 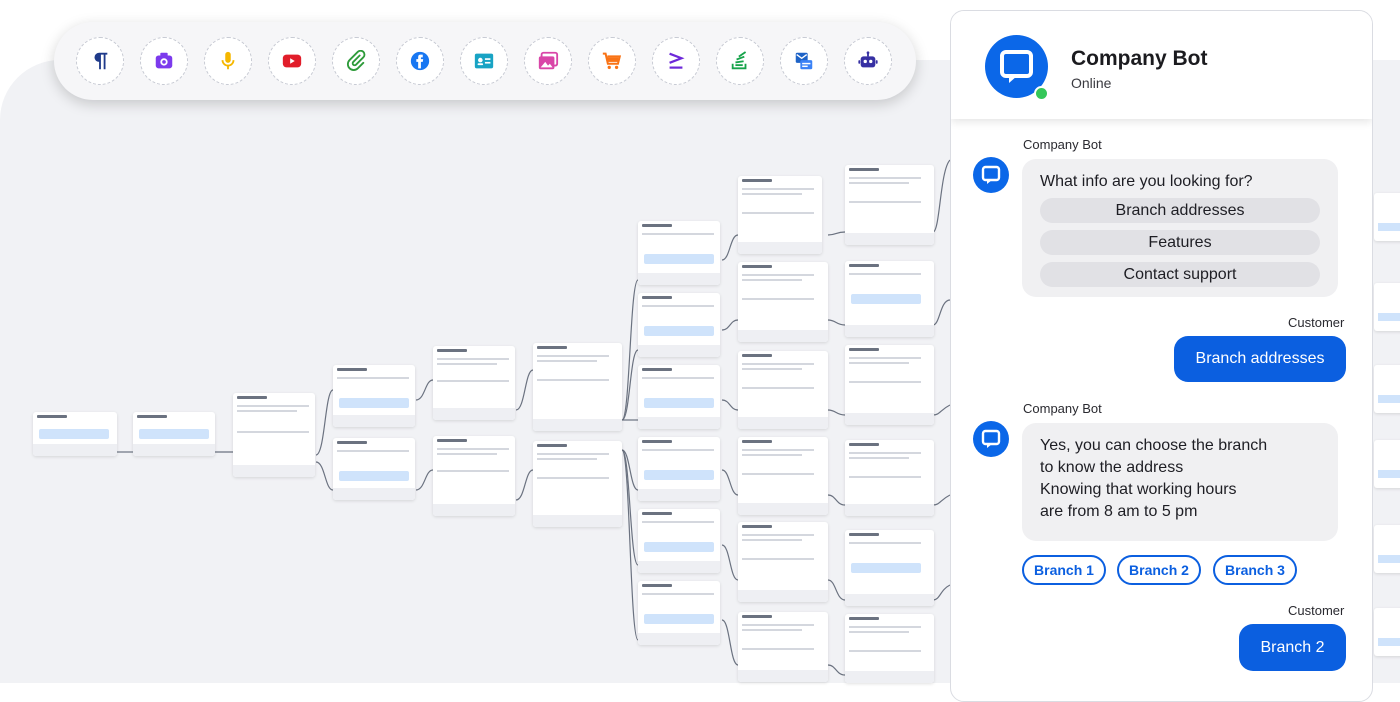 What do you see at coordinates (1159, 570) in the screenshot?
I see `quick-reply-branch-2: Branch 2` at bounding box center [1159, 570].